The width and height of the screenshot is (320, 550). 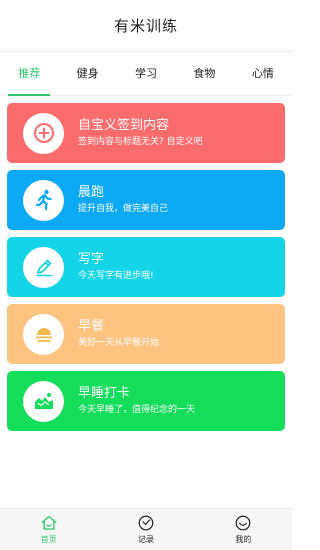 What do you see at coordinates (48, 539) in the screenshot?
I see `nav-home-label: 首页` at bounding box center [48, 539].